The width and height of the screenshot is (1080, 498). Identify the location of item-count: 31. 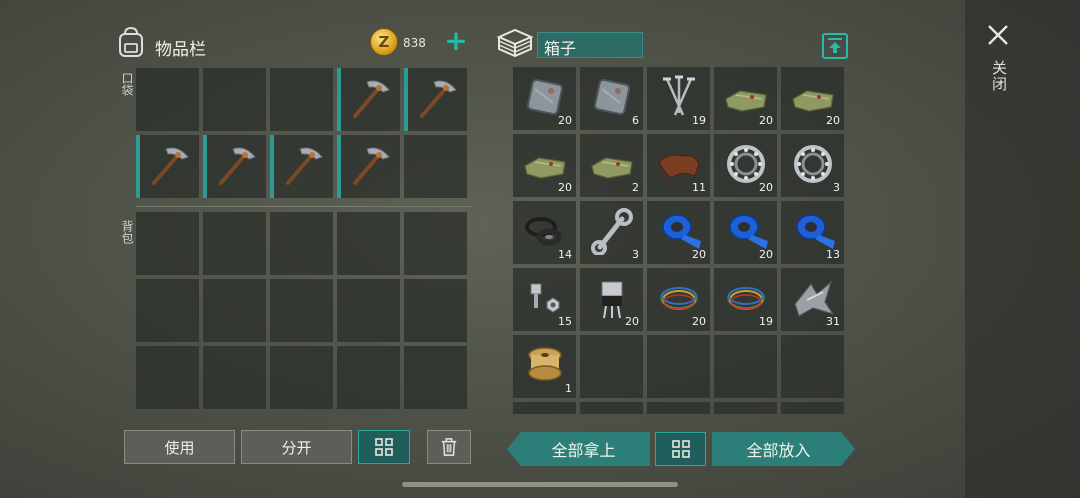
(833, 321).